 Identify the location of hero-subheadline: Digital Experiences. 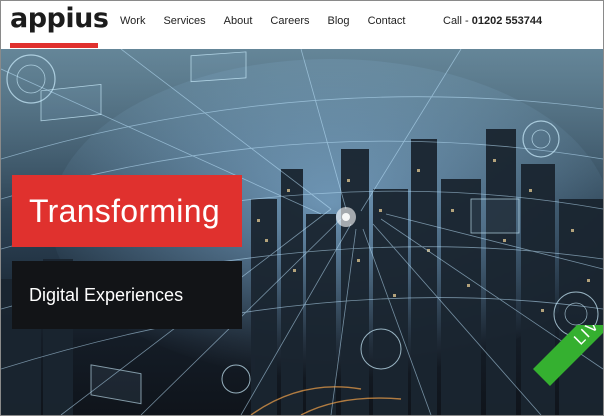
(106, 294).